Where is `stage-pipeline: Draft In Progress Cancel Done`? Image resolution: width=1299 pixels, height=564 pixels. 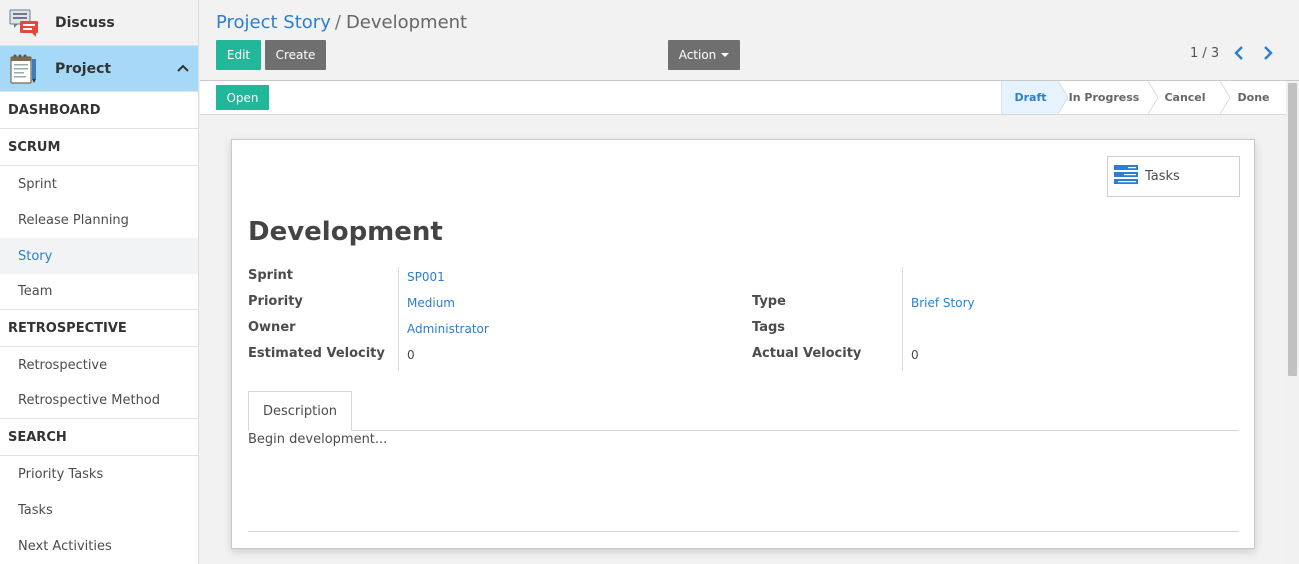
stage-pipeline: Draft In Progress Cancel Done is located at coordinates (1143, 98).